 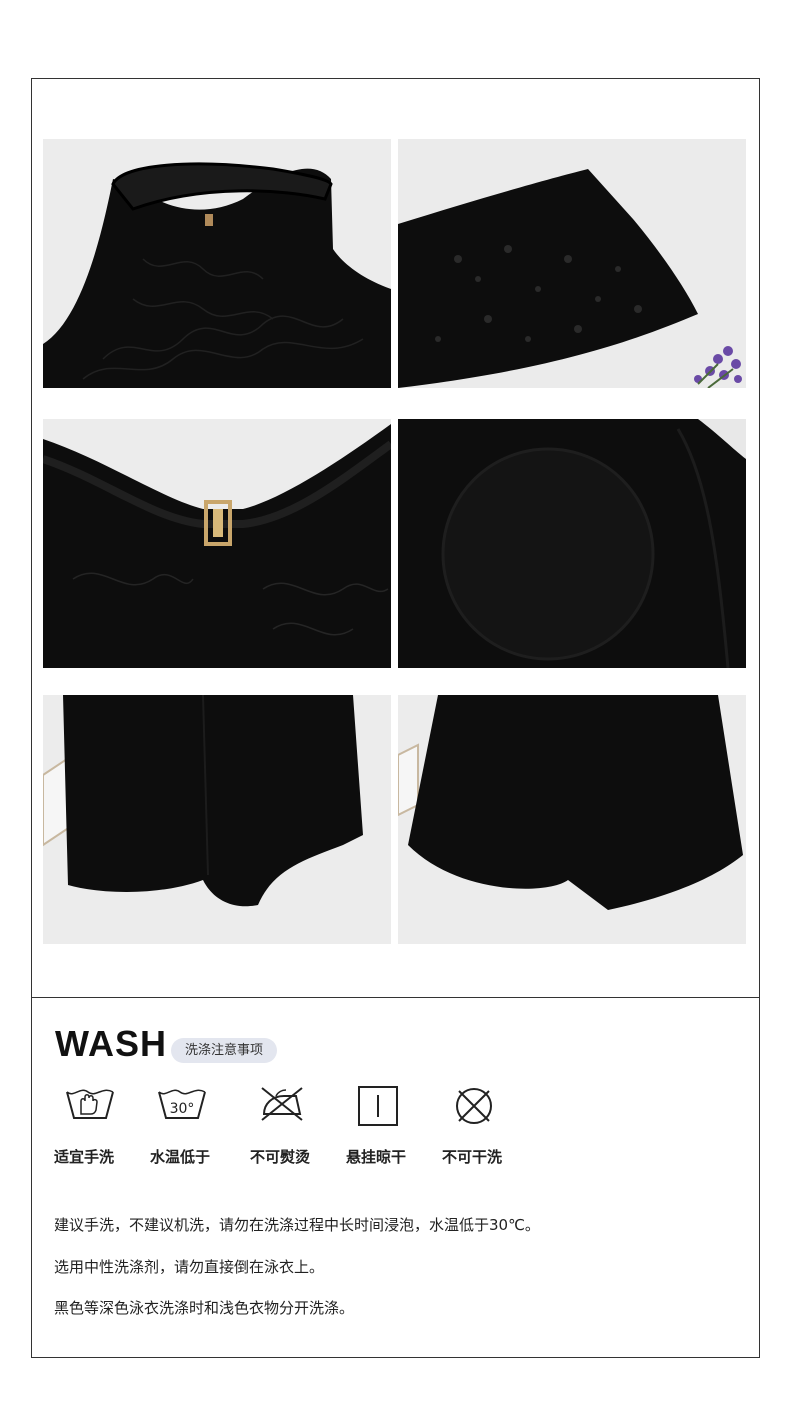 I want to click on hang-dry-icon, so click(x=378, y=1106).